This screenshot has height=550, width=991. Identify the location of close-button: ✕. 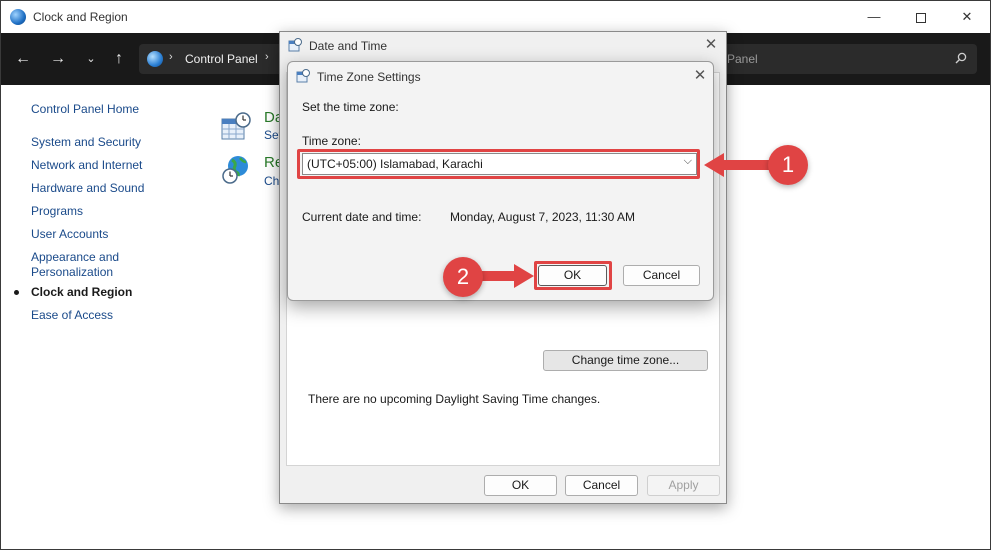
(967, 17).